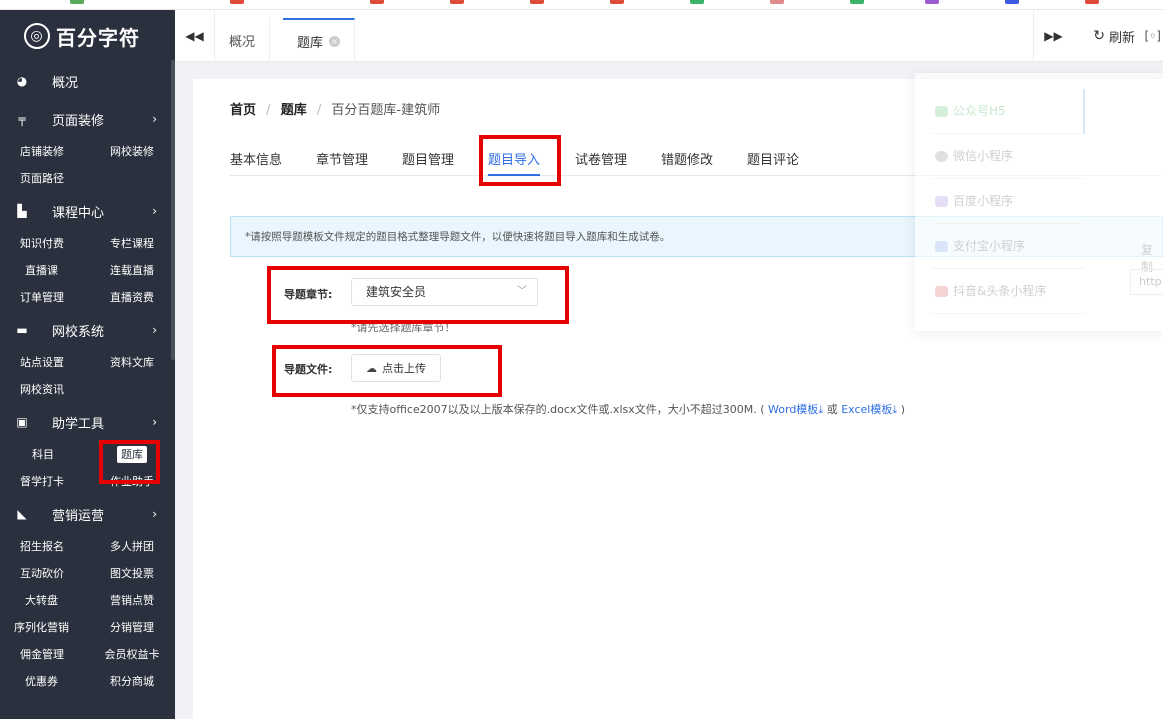  Describe the element at coordinates (941, 201) in the screenshot. I see `baidu-icon` at that location.